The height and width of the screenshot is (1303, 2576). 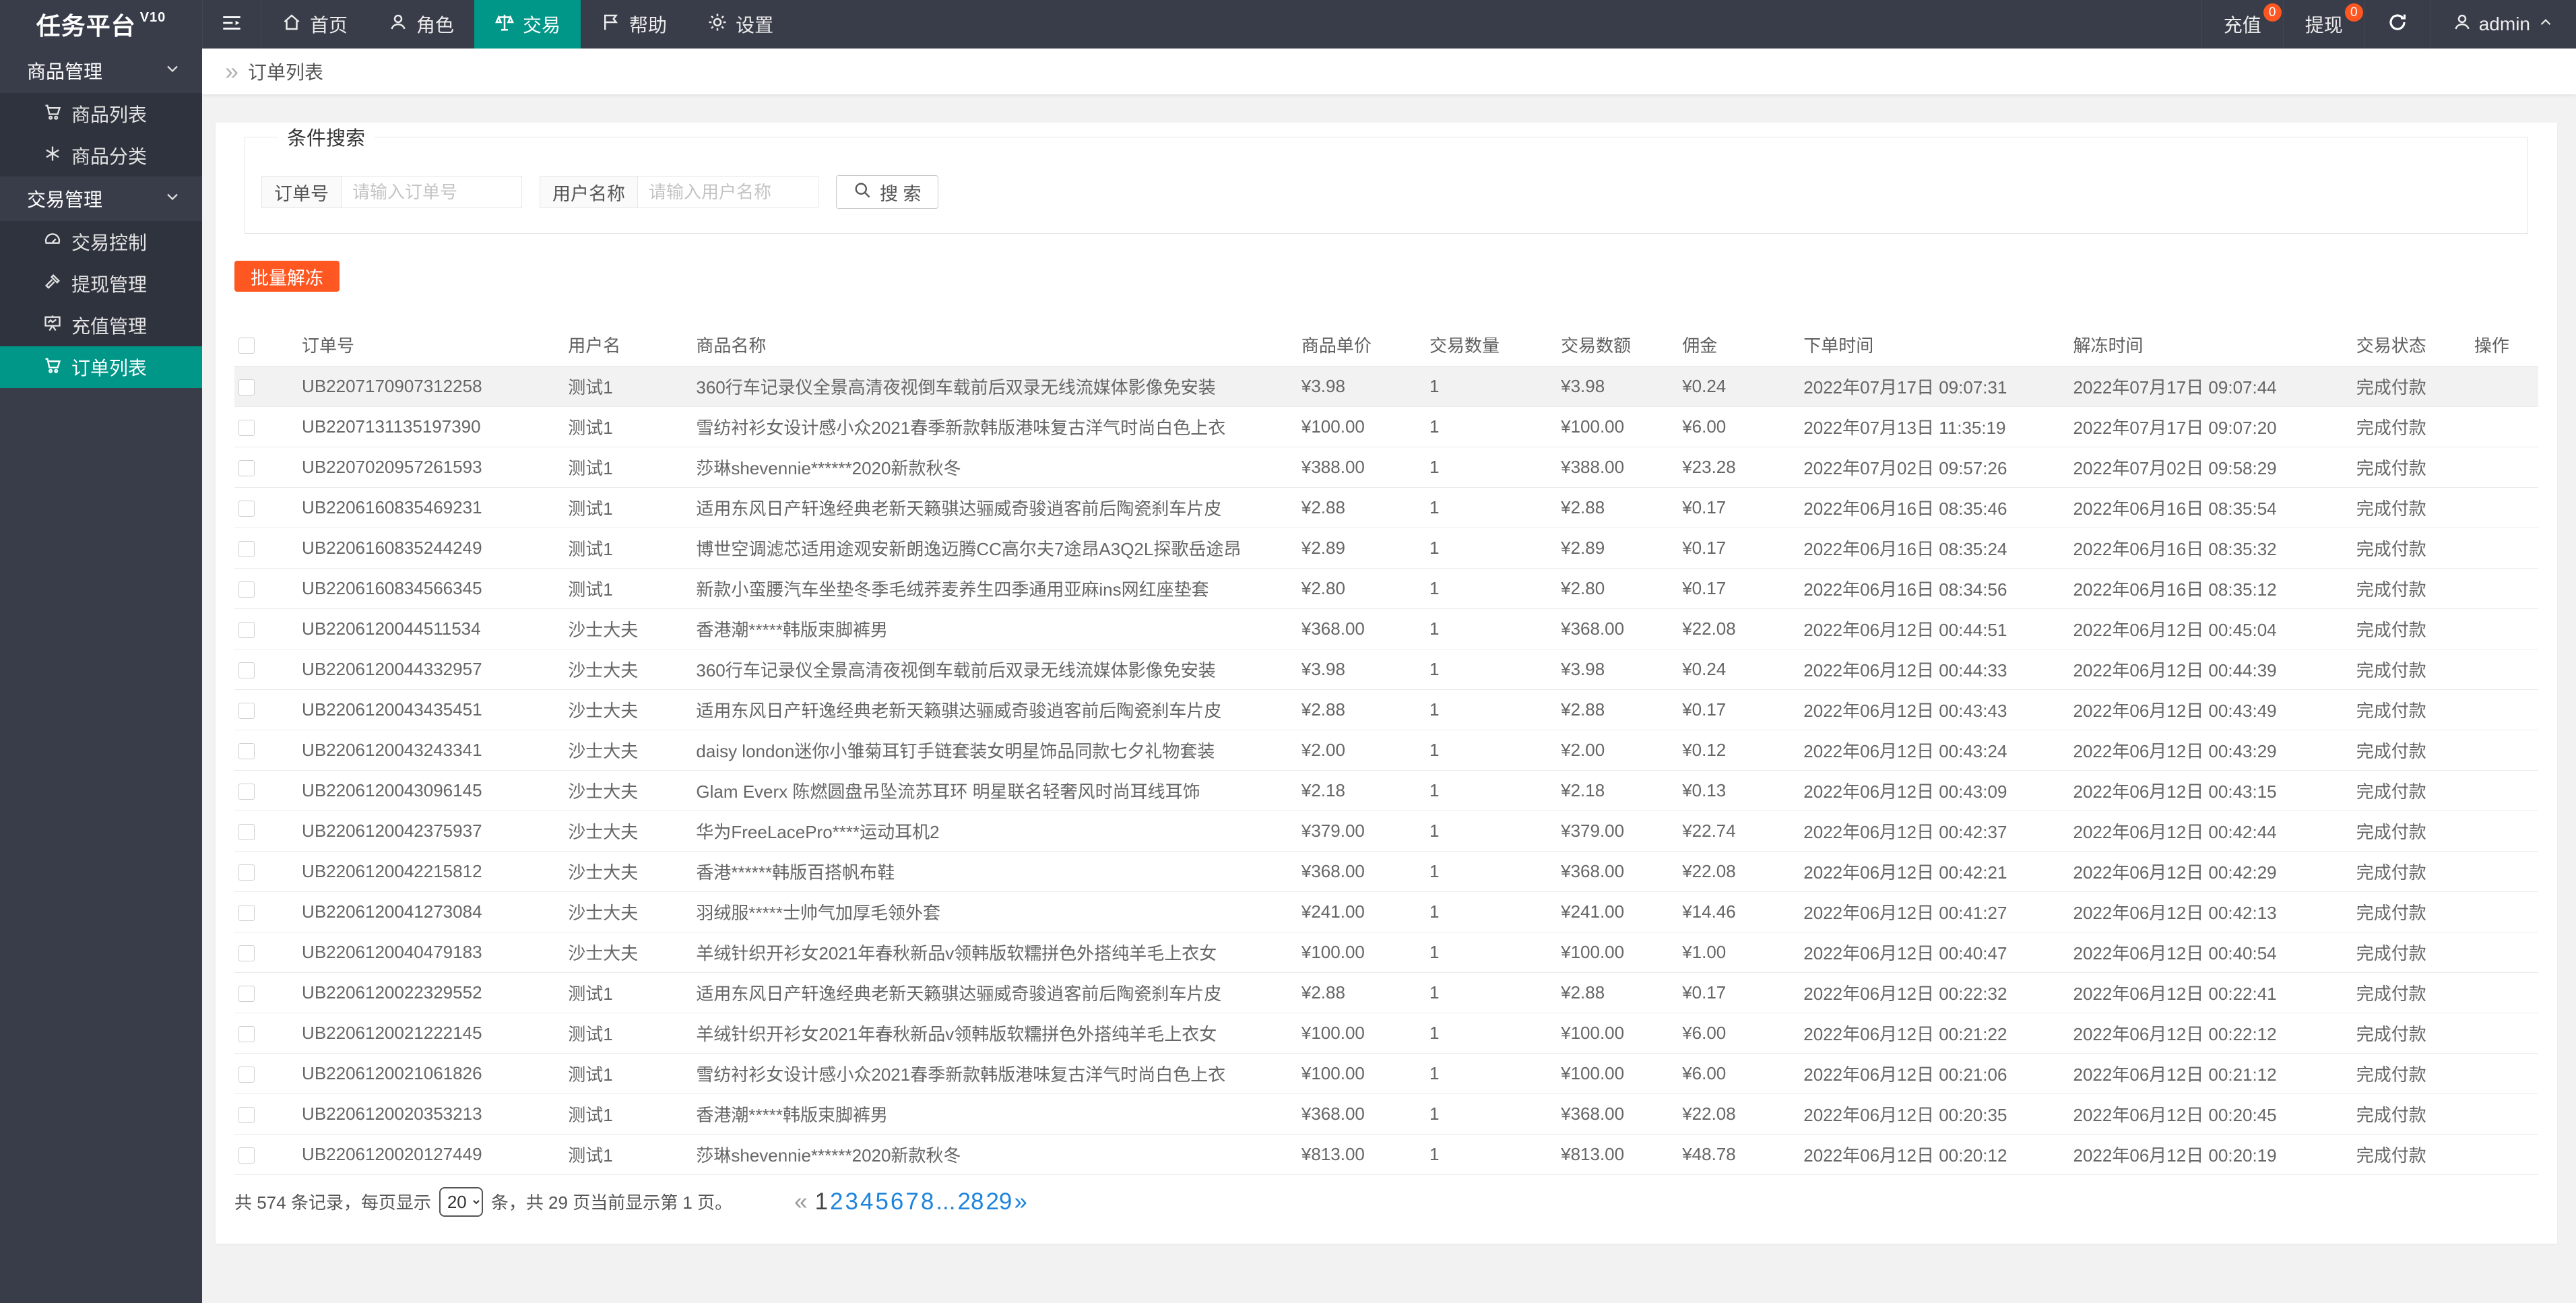 I want to click on commission-cell: ¥0.13, so click(x=1736, y=790).